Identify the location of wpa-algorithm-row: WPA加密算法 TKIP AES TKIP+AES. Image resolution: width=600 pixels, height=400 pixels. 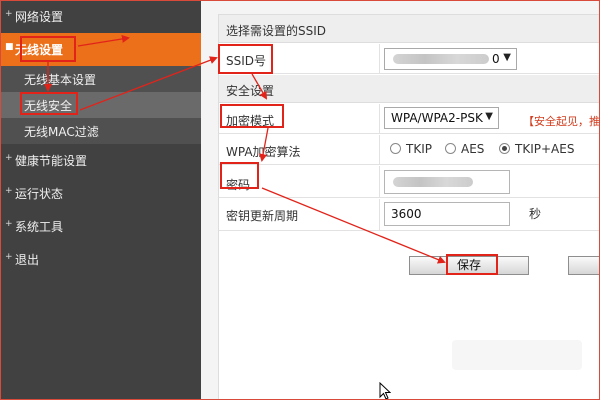
(409, 150).